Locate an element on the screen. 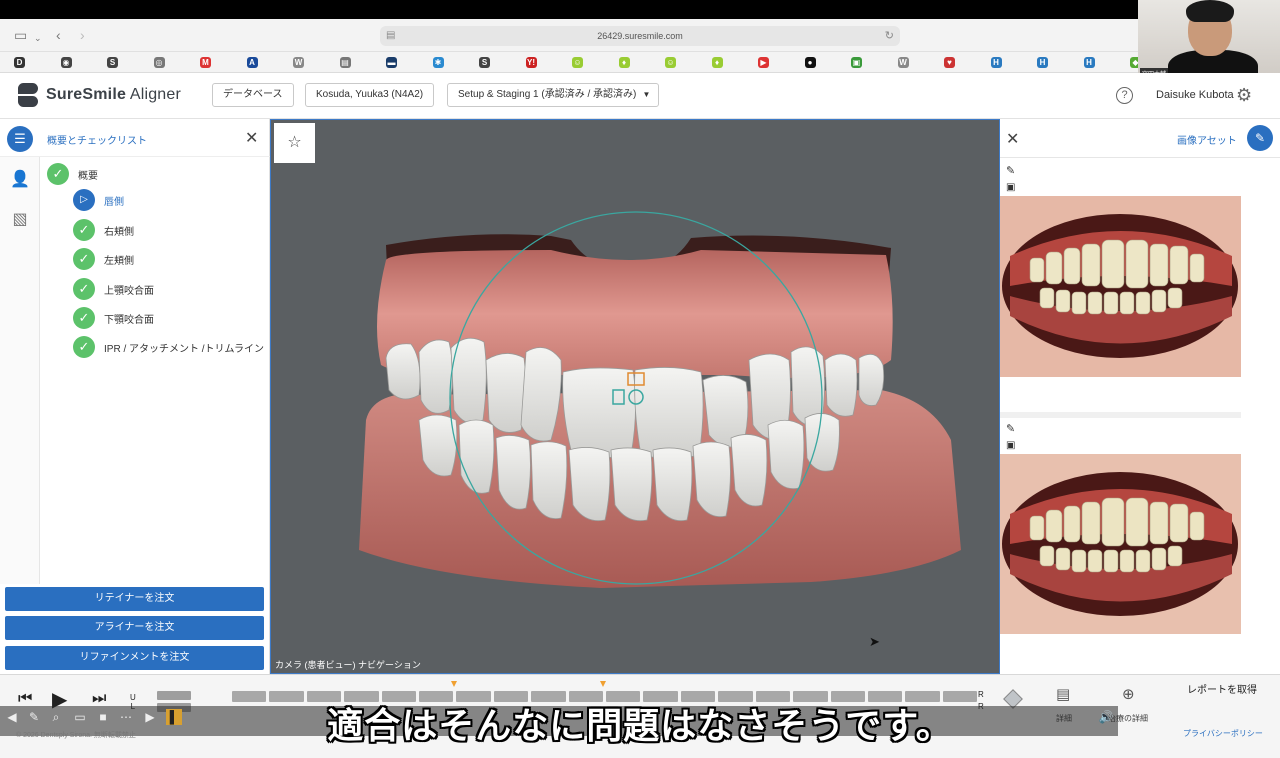 The width and height of the screenshot is (1280, 758). divider is located at coordinates (1140, 157).